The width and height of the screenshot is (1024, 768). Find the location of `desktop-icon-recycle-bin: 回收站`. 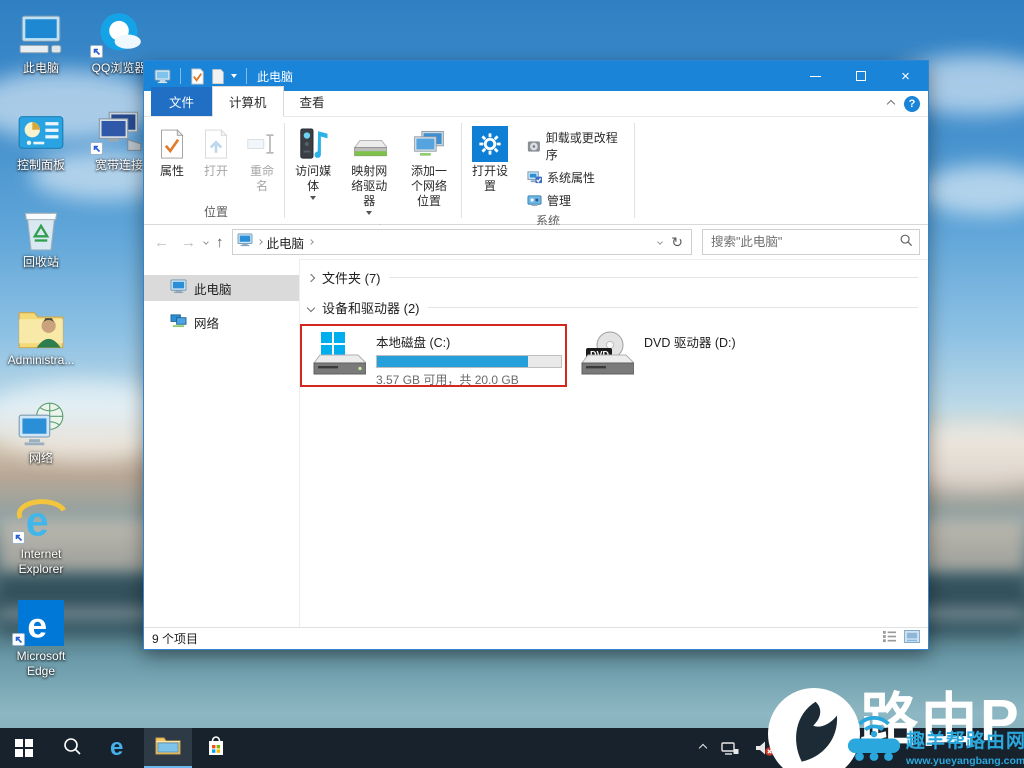

desktop-icon-recycle-bin: 回收站 is located at coordinates (41, 236).